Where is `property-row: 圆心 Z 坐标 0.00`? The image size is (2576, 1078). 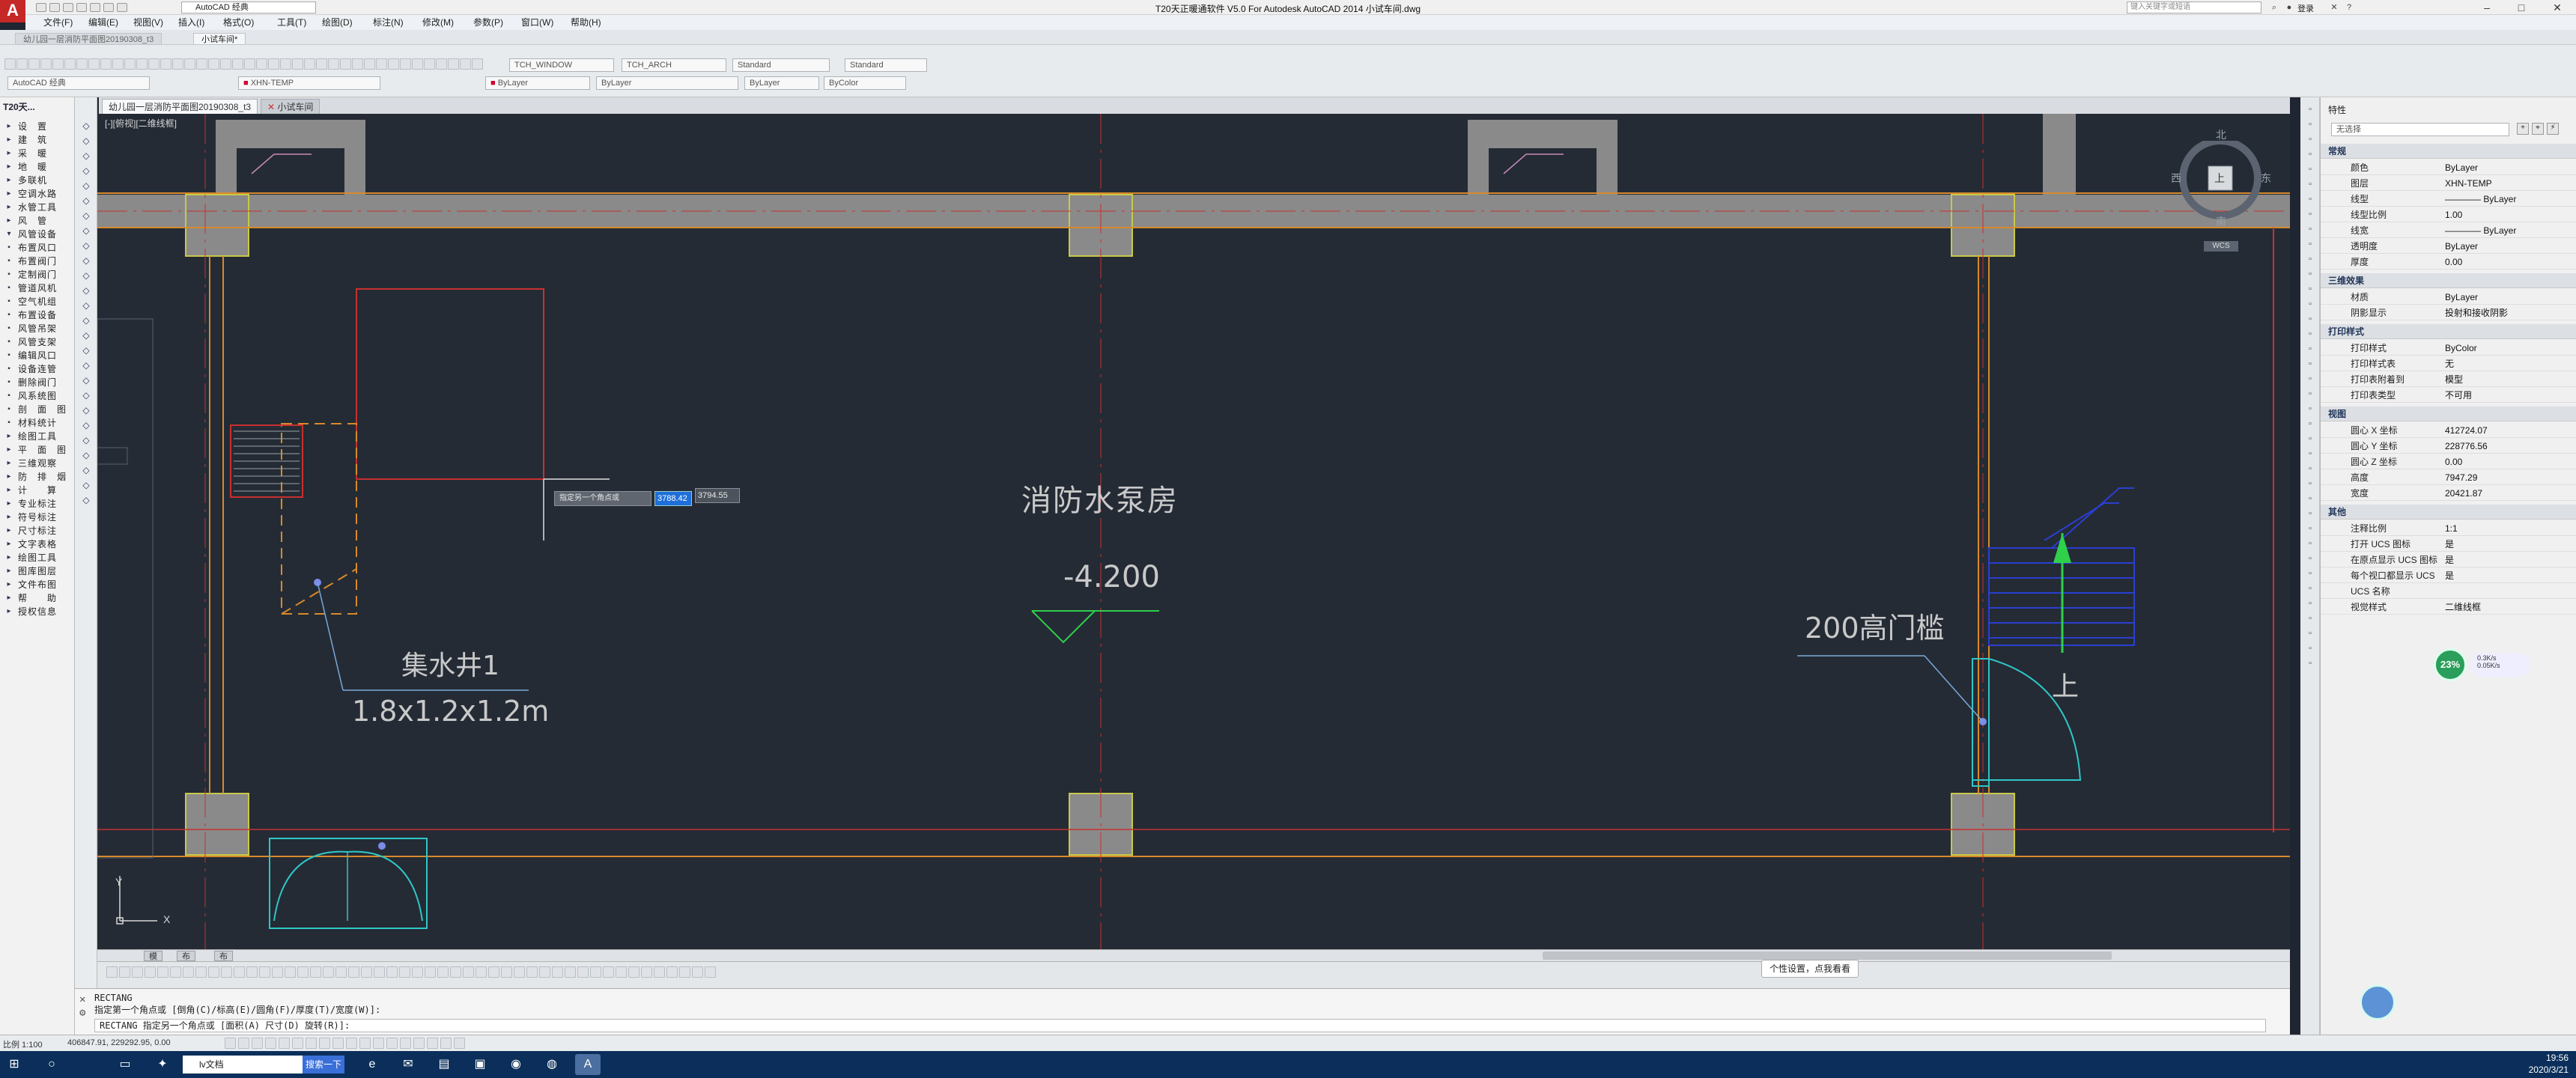
property-row: 圆心 Z 坐标 0.00 is located at coordinates (2448, 462).